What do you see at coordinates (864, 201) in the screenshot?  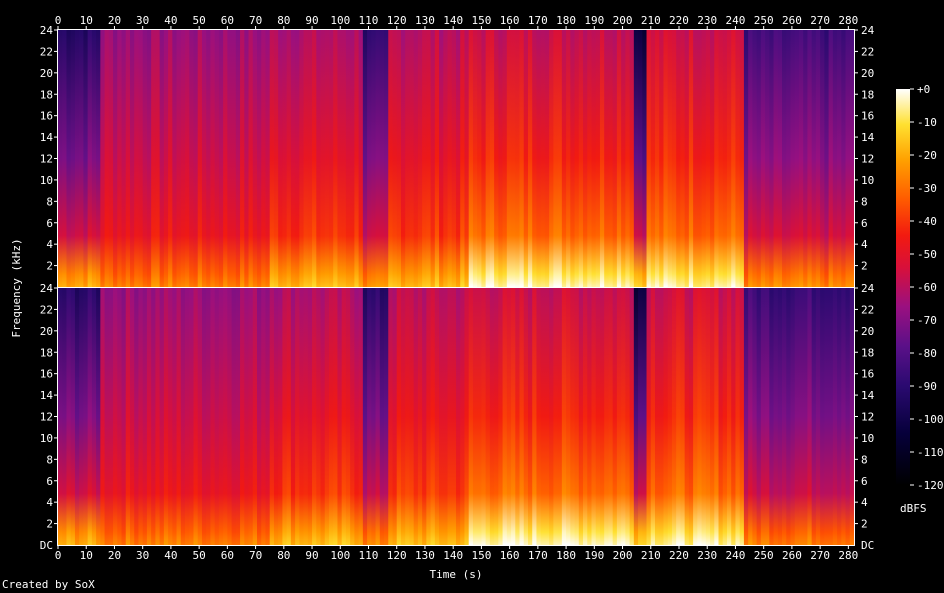 I see `y-tick-label-right: 8` at bounding box center [864, 201].